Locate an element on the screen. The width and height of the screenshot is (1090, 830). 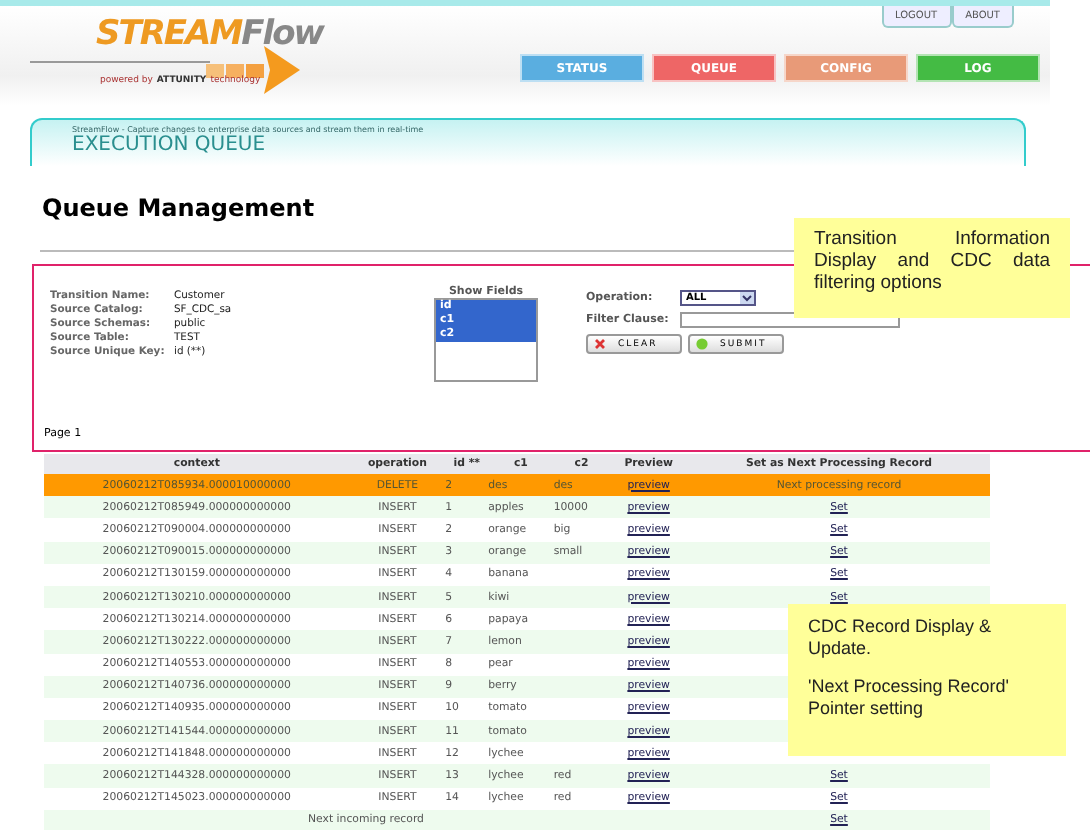
logo-text: Flow is located at coordinates (282, 34).